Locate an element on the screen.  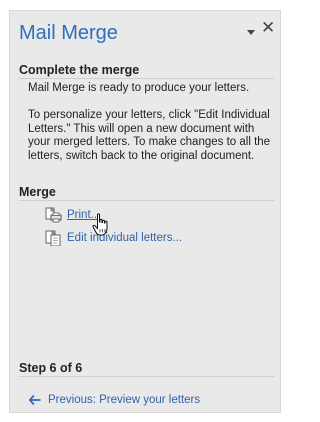
close-icon: ✕ is located at coordinates (268, 27).